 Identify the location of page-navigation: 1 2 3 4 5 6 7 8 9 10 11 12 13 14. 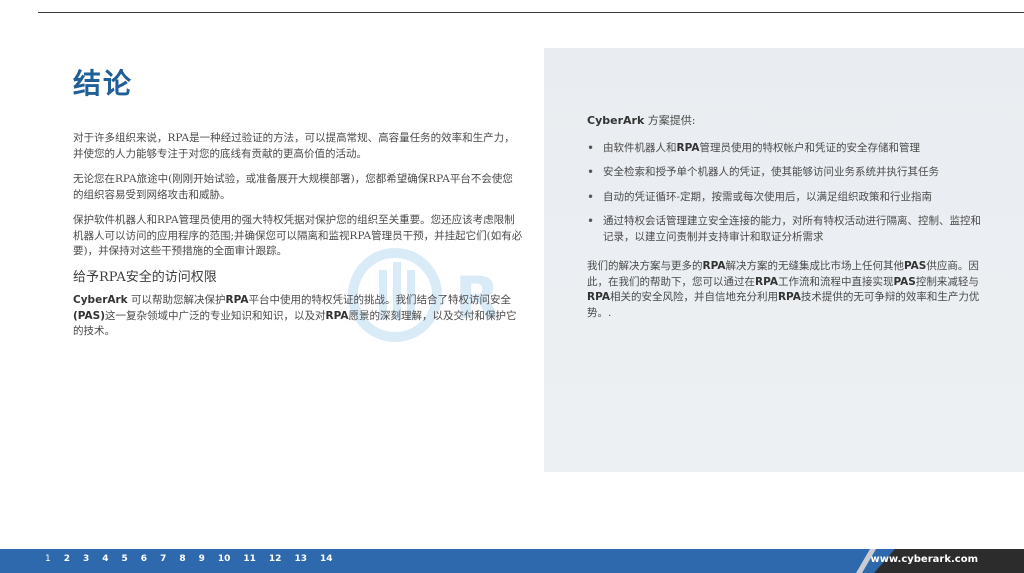
(195, 559).